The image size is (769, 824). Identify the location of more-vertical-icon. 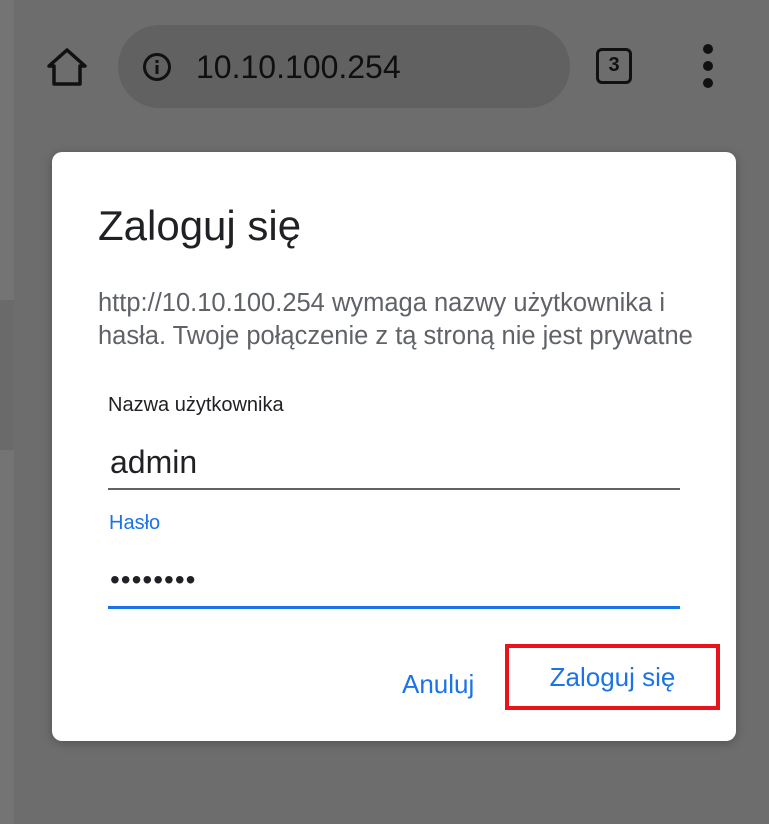
(708, 66).